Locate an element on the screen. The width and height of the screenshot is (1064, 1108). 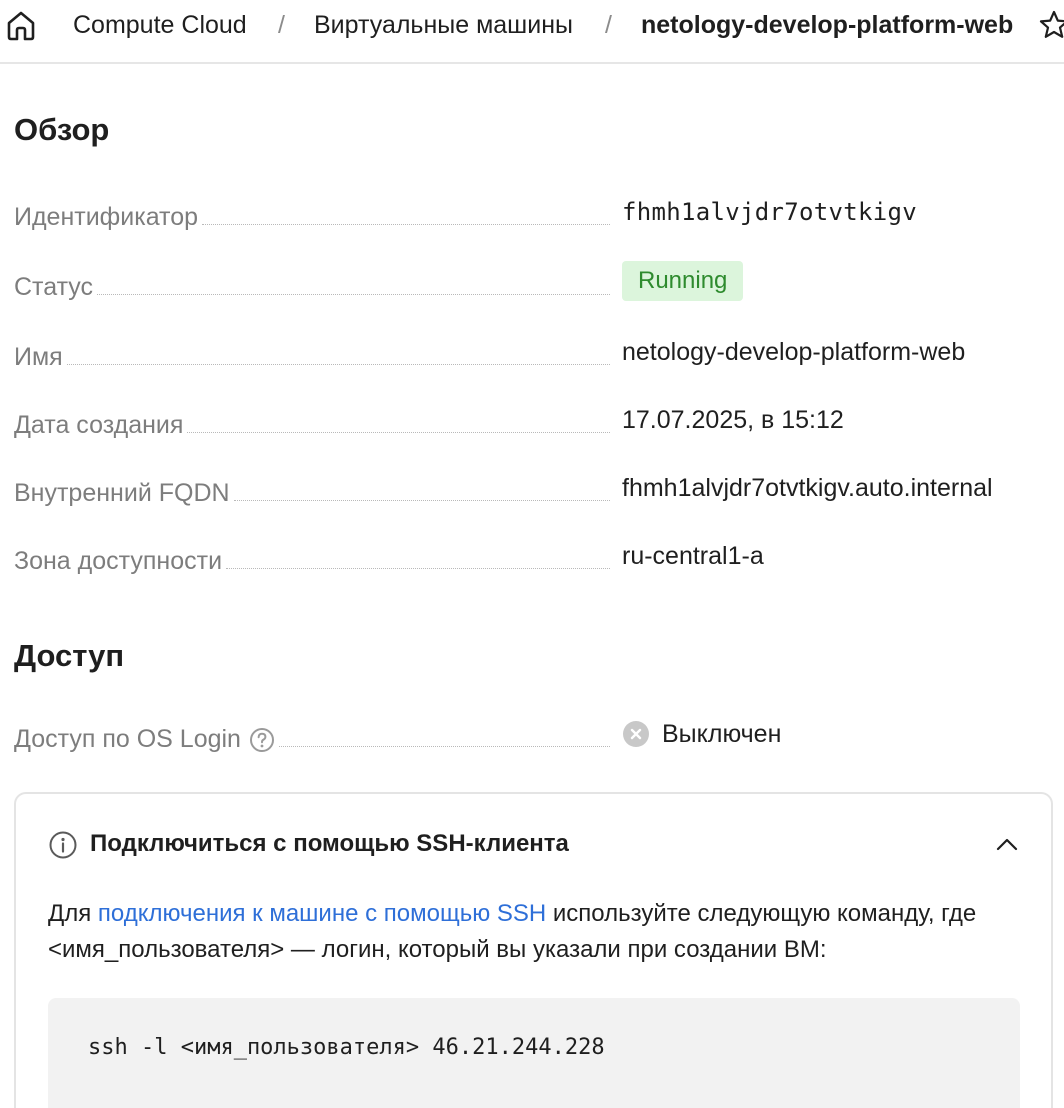
overview-title: Обзор is located at coordinates (62, 129).